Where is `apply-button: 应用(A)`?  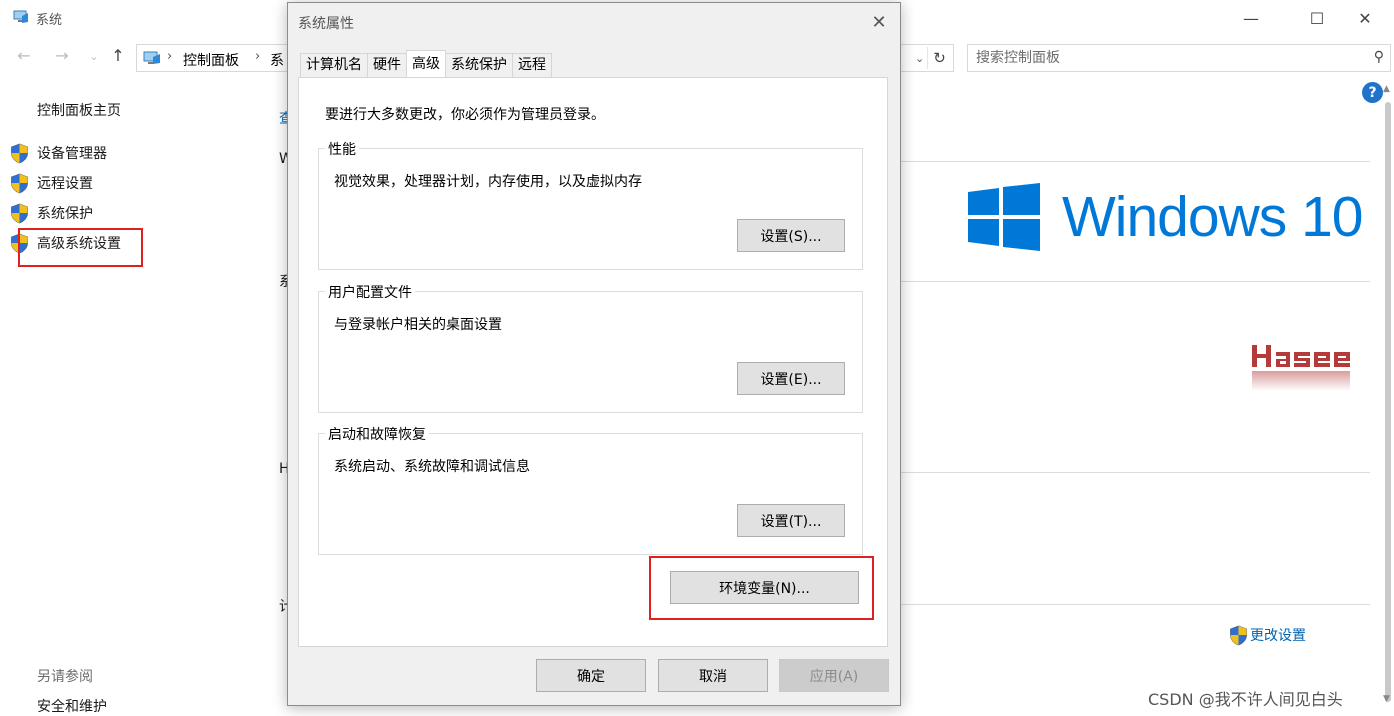 apply-button: 应用(A) is located at coordinates (834, 675).